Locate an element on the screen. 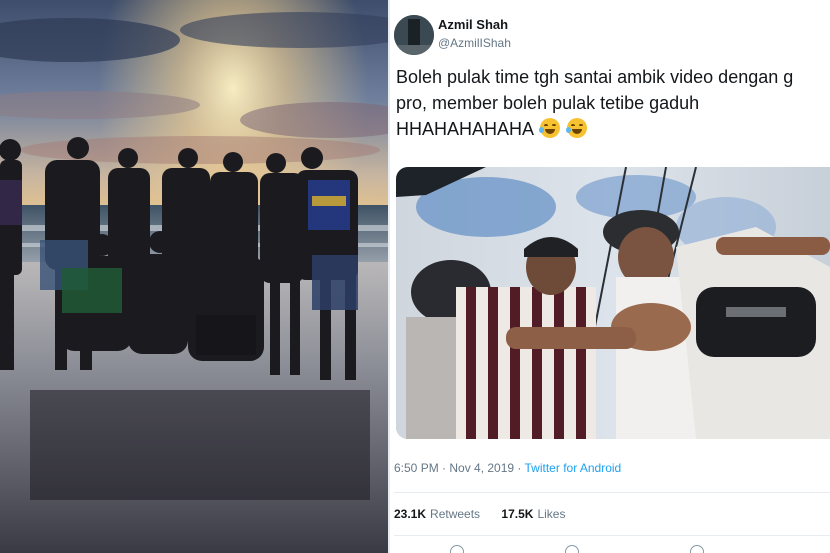 This screenshot has width=830, height=553. tweet-text-line-last: HHAHAHAHAHA is located at coordinates (613, 129).